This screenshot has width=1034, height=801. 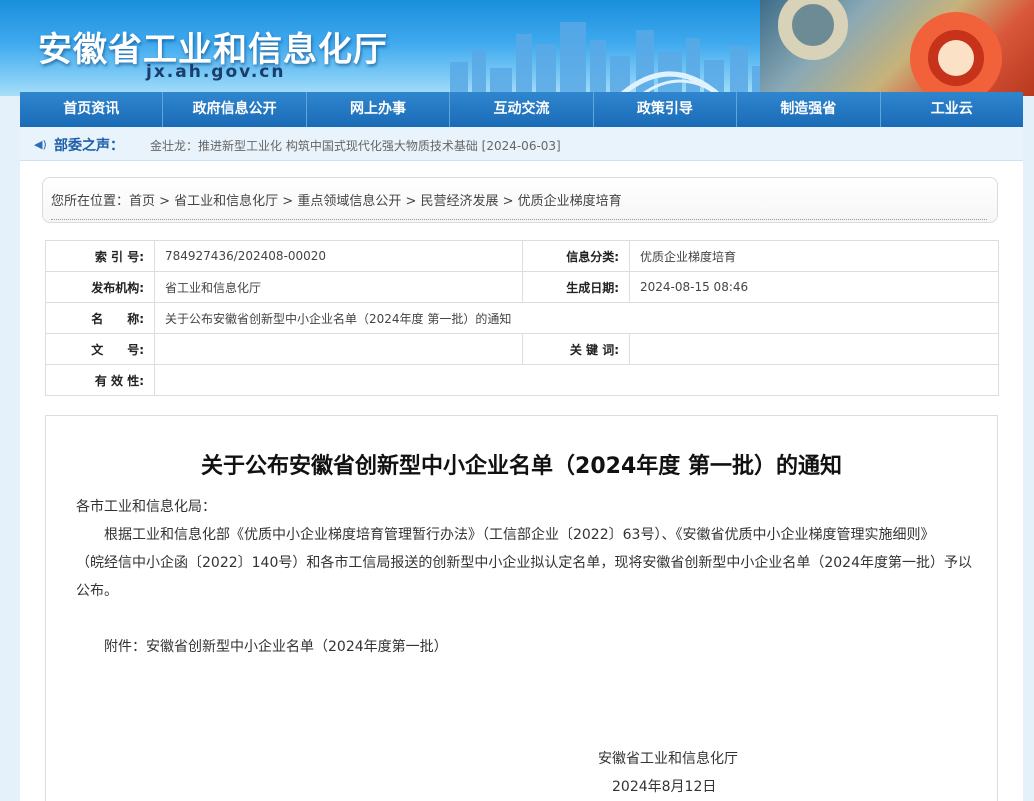 I want to click on table-row: 有 效 性:, so click(x=522, y=380).